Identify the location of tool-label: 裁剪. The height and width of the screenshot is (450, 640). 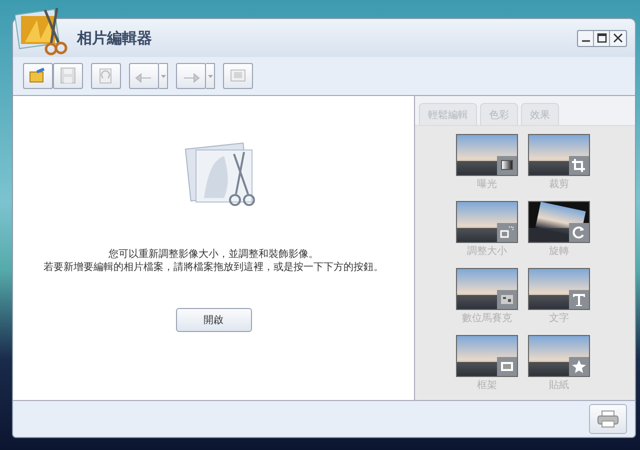
(559, 184).